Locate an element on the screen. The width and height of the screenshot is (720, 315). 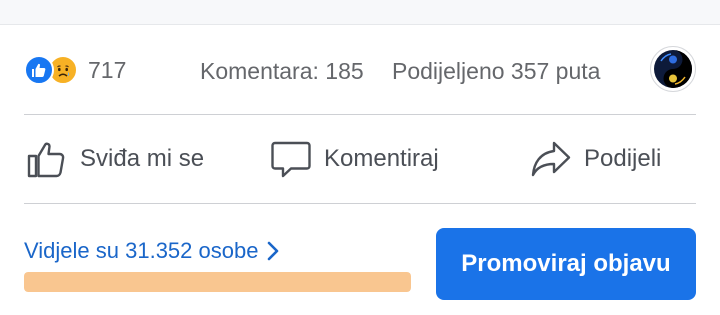
chevron-right-icon is located at coordinates (273, 251).